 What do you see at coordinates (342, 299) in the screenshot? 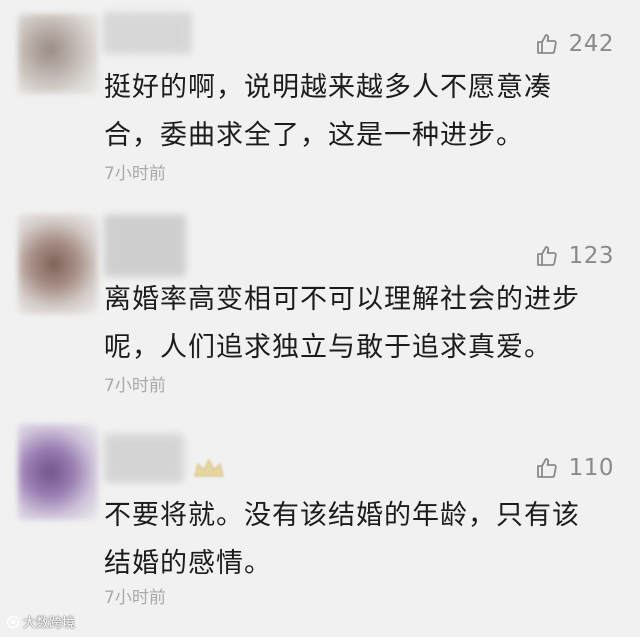
I see `comment-text-line: 离婚率高变相可不可以理解社会的进步` at bounding box center [342, 299].